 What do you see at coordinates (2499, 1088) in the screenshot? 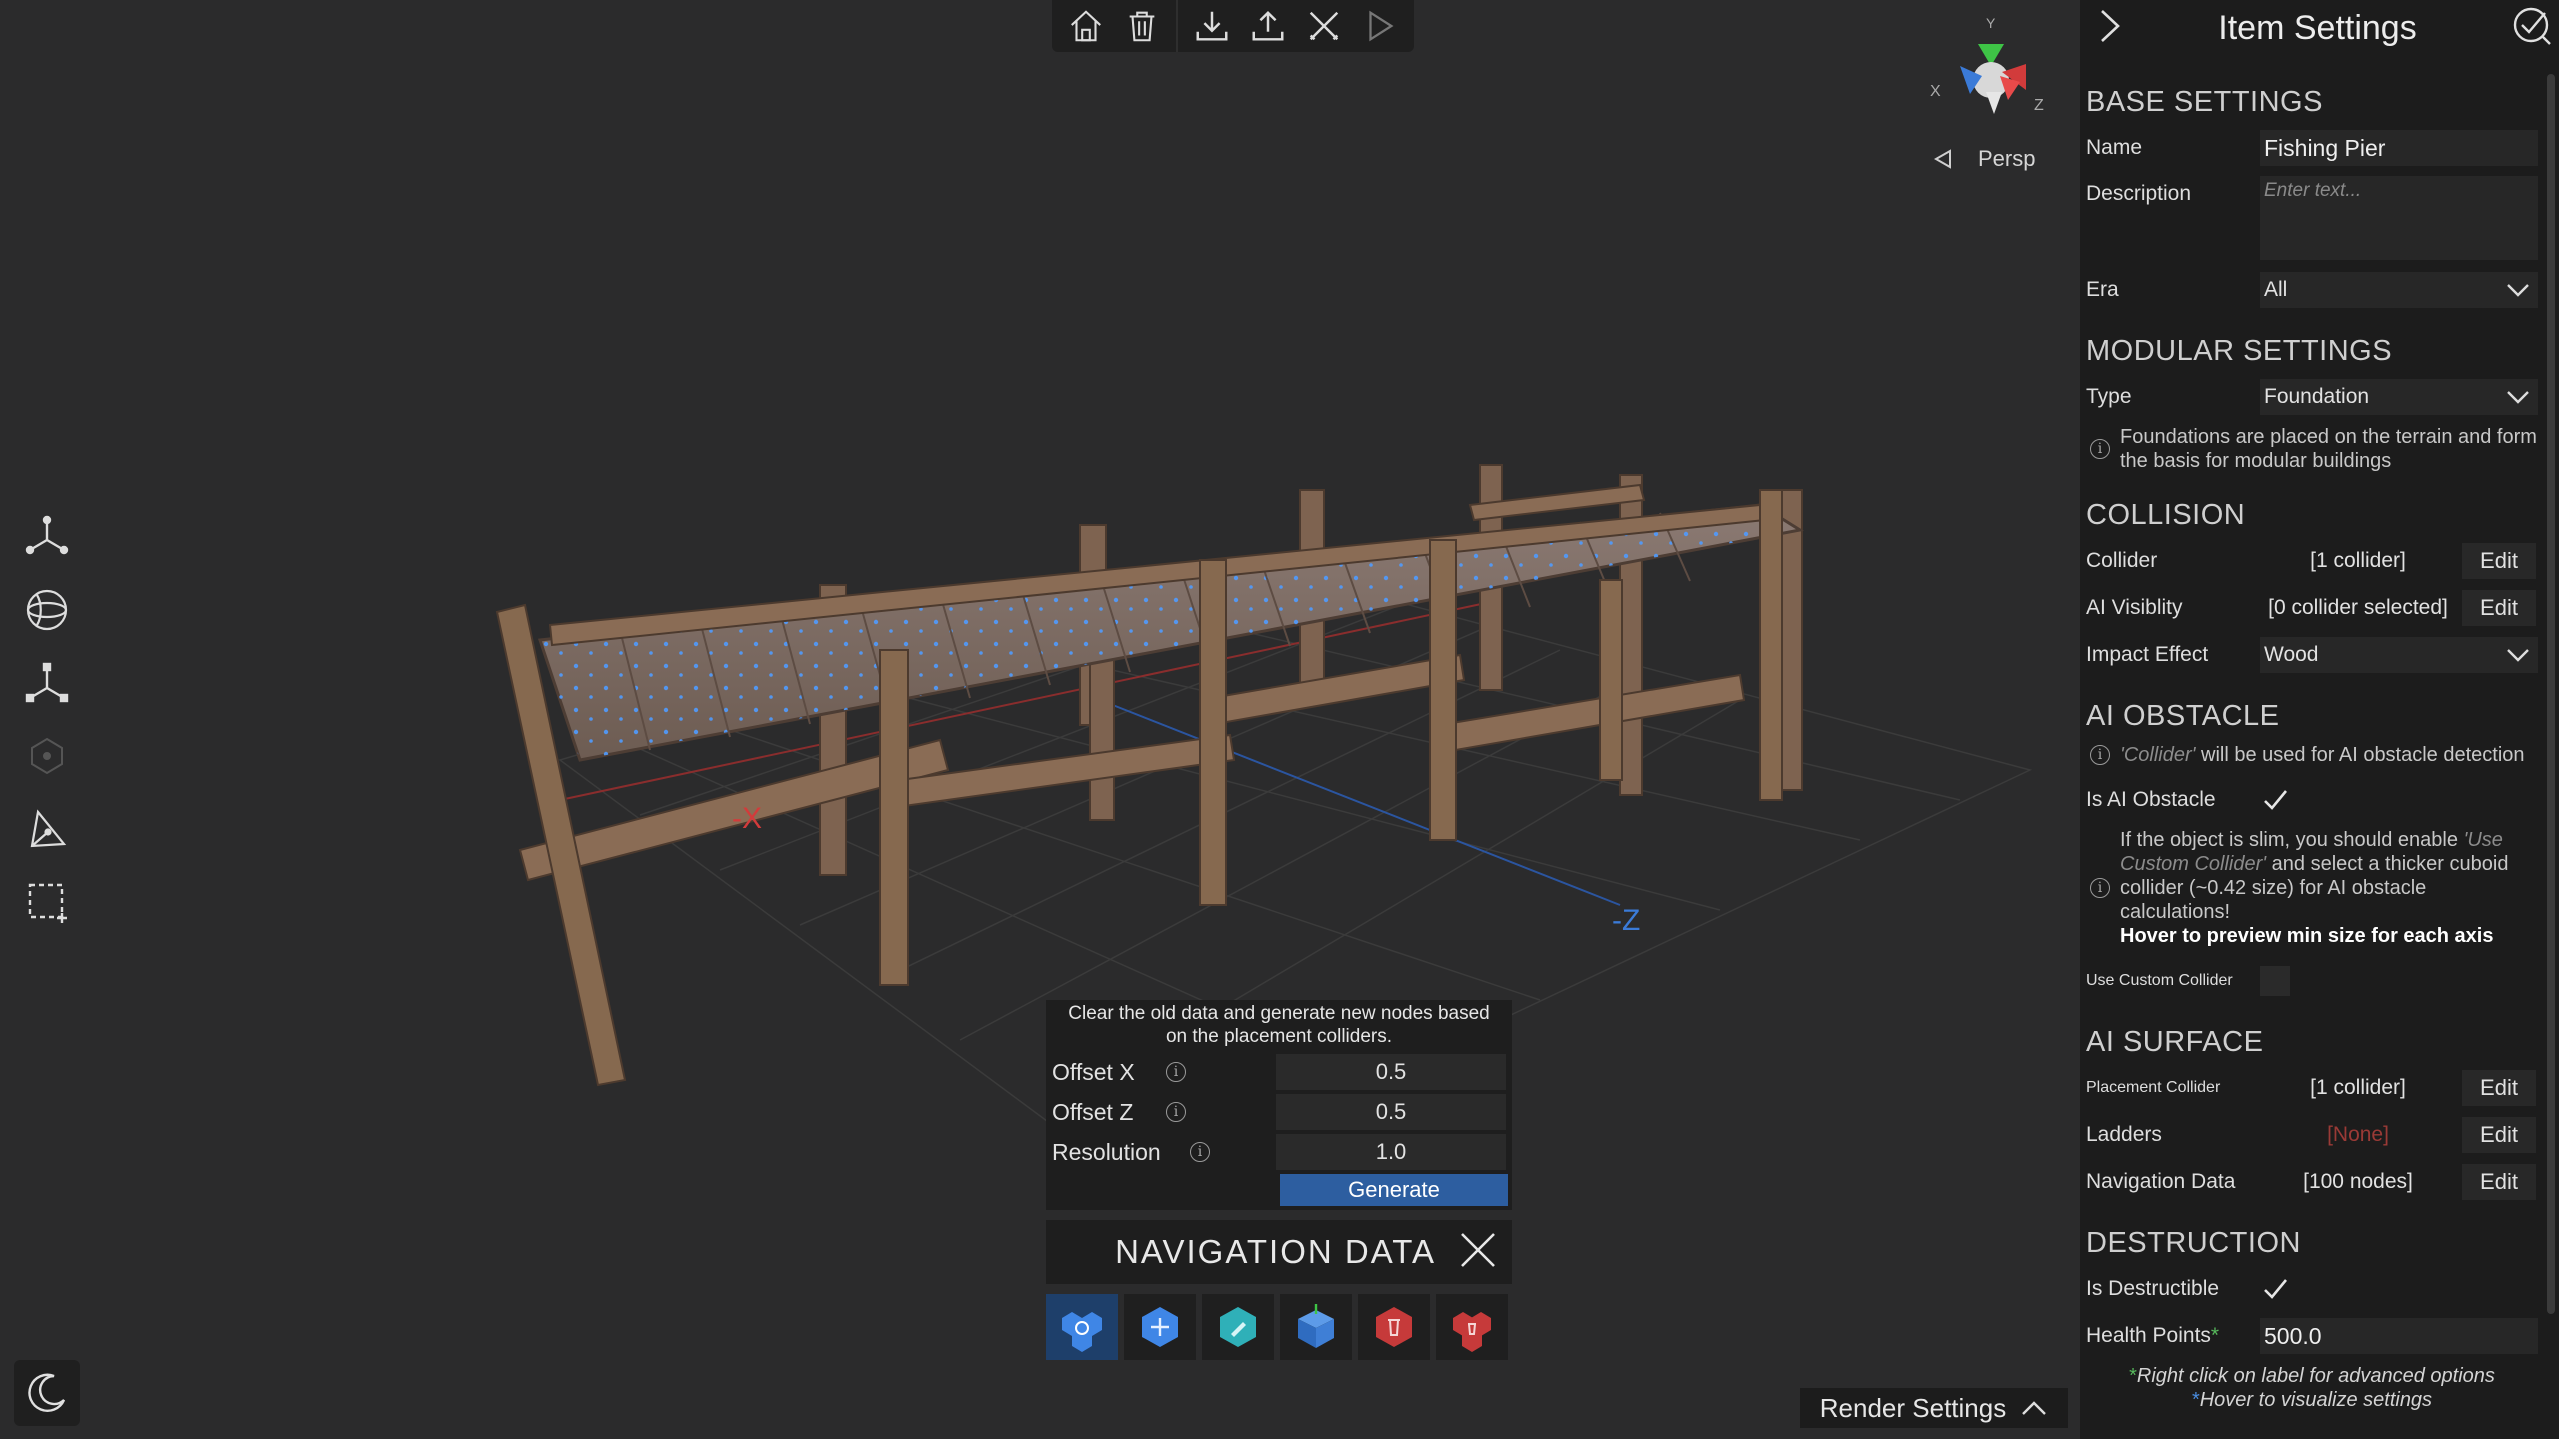
I see `edit-placement-collider-button: Edit` at bounding box center [2499, 1088].